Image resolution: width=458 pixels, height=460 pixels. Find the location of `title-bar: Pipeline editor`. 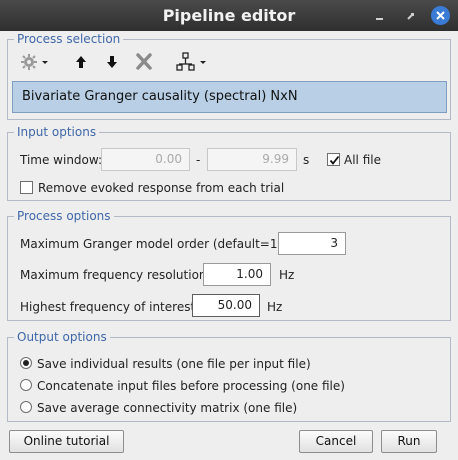

title-bar: Pipeline editor is located at coordinates (229, 15).